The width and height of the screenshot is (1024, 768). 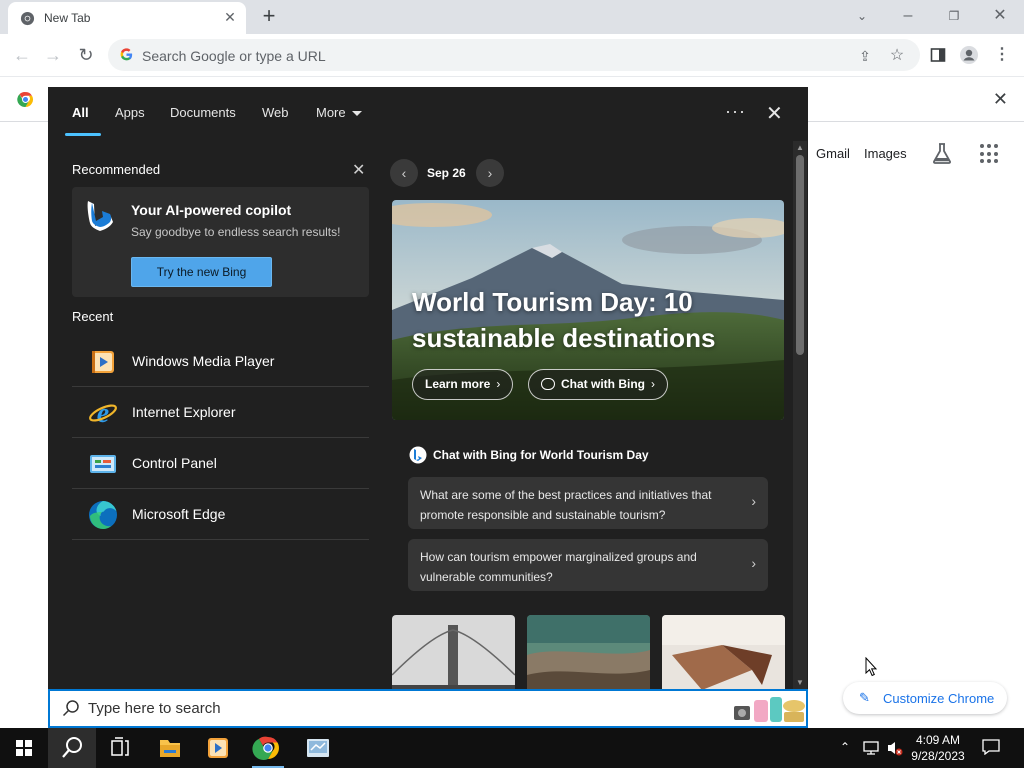 I want to click on scrollbar-thumb, so click(x=800, y=255).